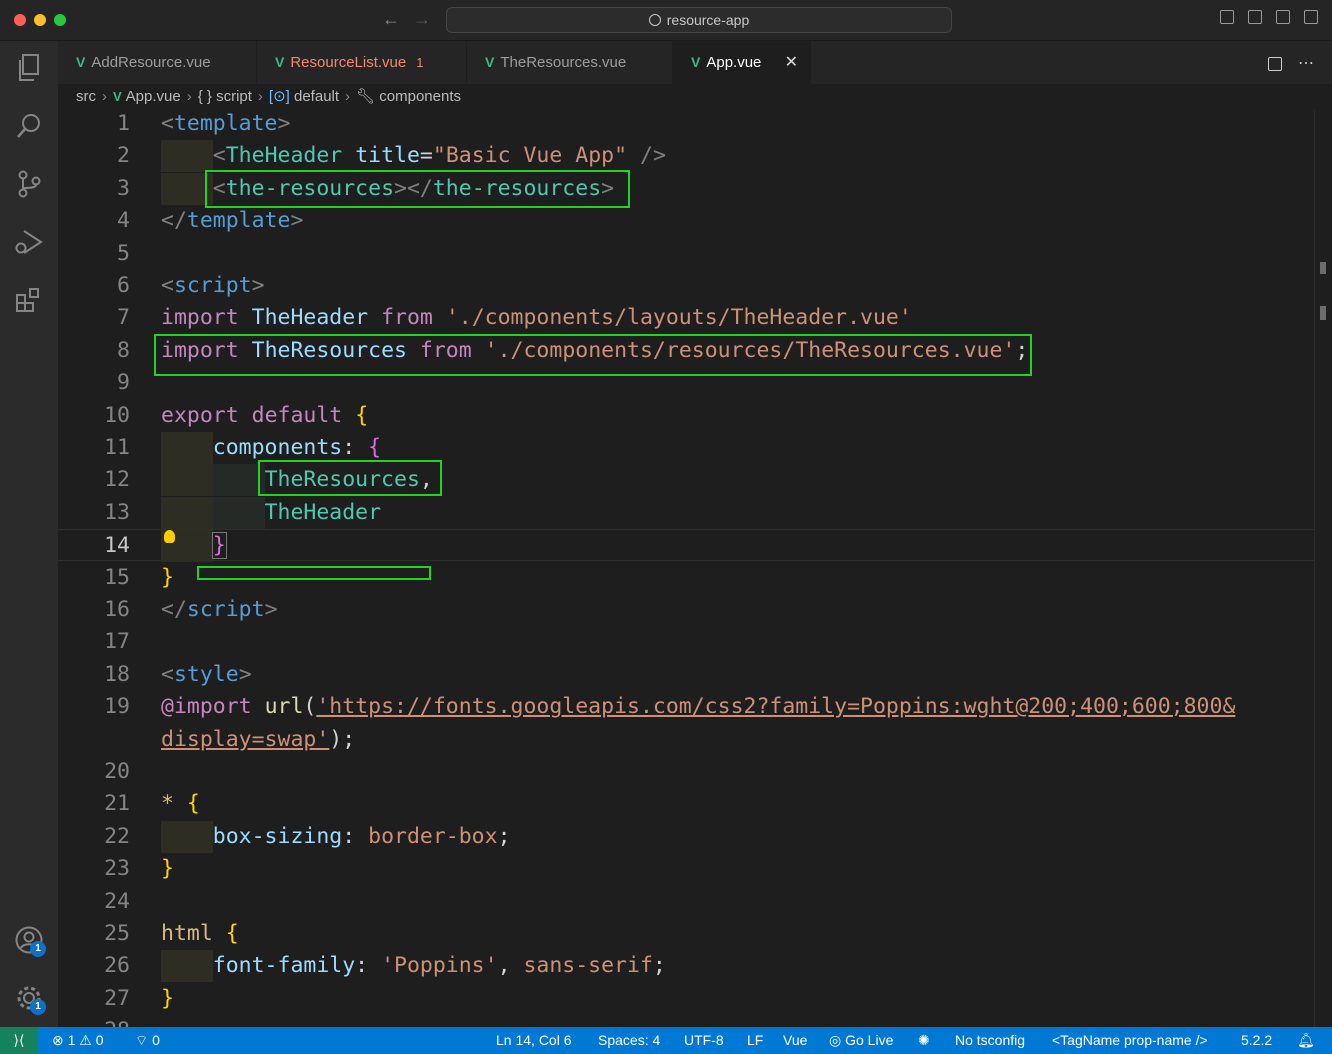 The image size is (1332, 1054). I want to click on editor-scrollbar, so click(1323, 568).